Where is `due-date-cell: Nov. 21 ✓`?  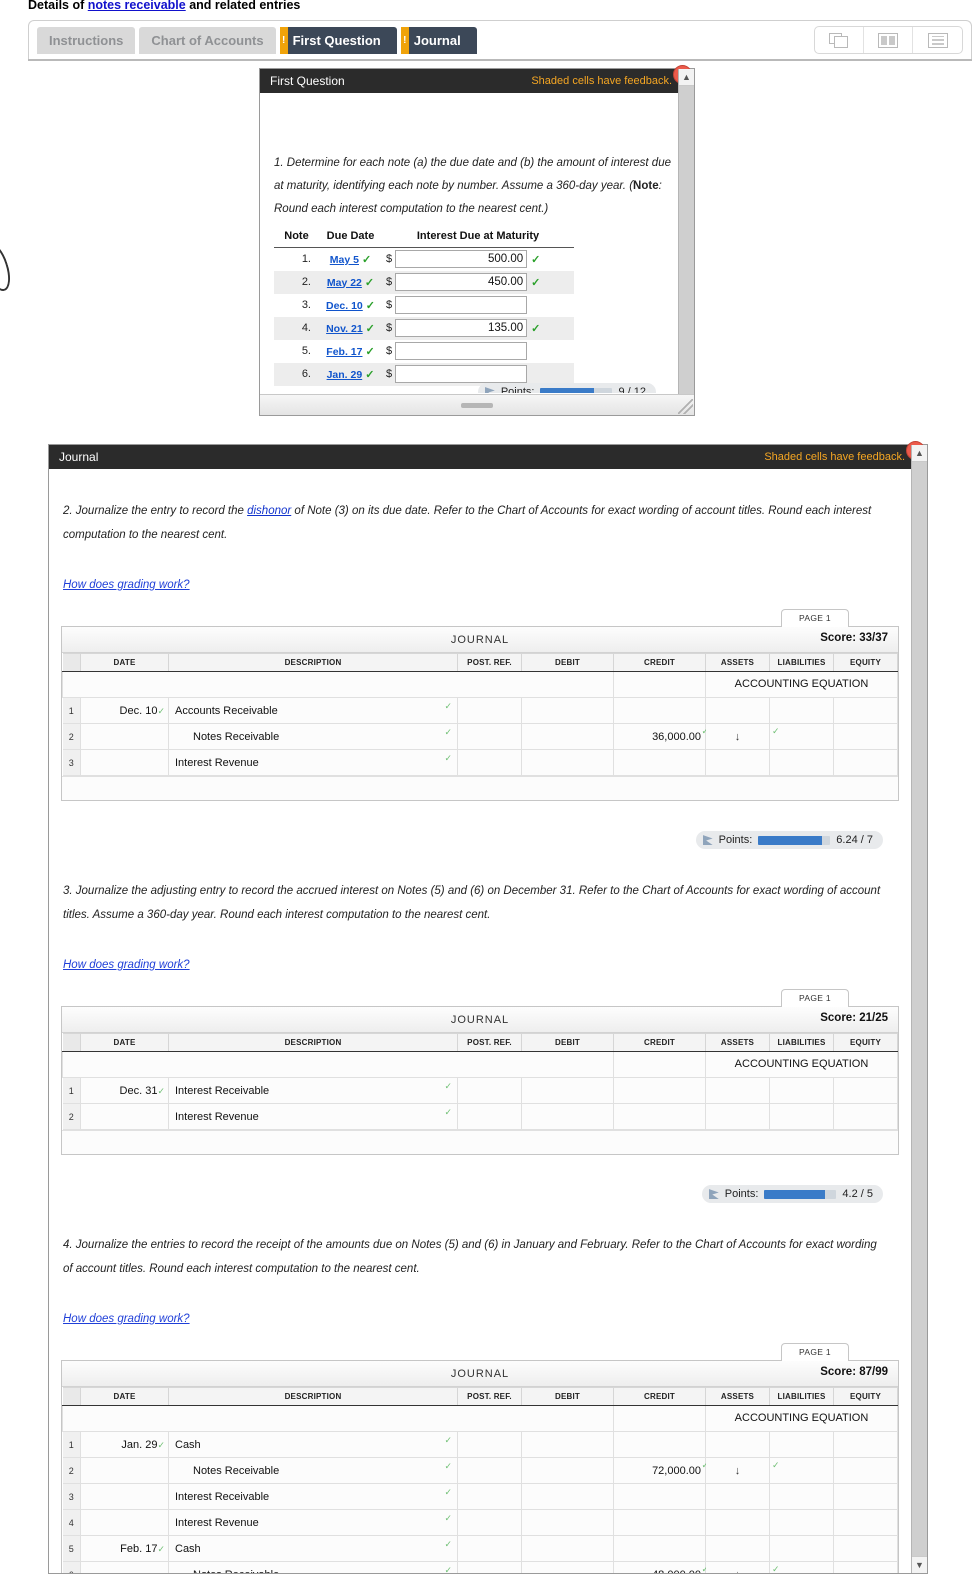
due-date-cell: Nov. 21 ✓ is located at coordinates (350, 328).